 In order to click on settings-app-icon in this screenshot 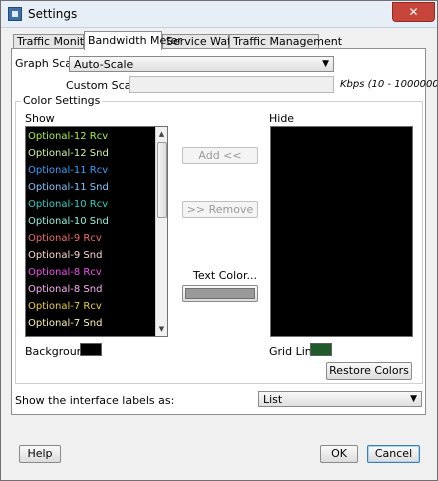, I will do `click(15, 14)`.